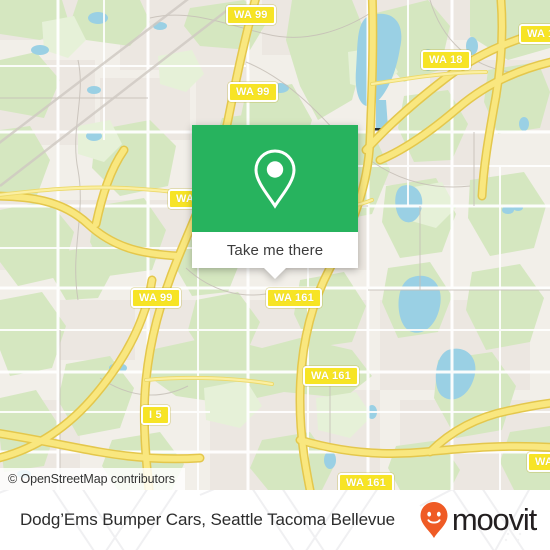 This screenshot has height=550, width=550. What do you see at coordinates (155, 415) in the screenshot?
I see `highway-shield: I 5` at bounding box center [155, 415].